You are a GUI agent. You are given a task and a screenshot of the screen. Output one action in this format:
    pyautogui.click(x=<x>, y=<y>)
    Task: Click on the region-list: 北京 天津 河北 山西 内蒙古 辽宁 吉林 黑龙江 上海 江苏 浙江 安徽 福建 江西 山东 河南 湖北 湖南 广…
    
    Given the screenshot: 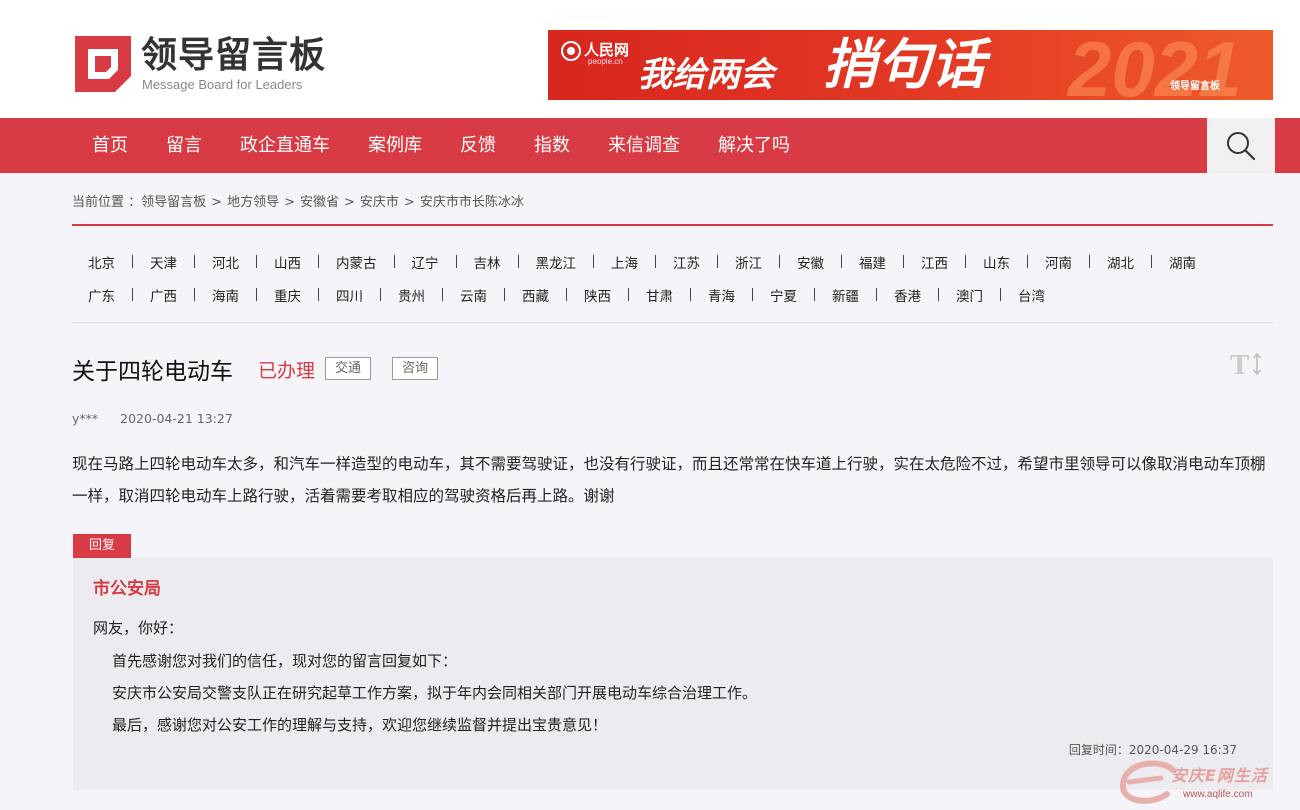 What is the action you would take?
    pyautogui.click(x=683, y=278)
    